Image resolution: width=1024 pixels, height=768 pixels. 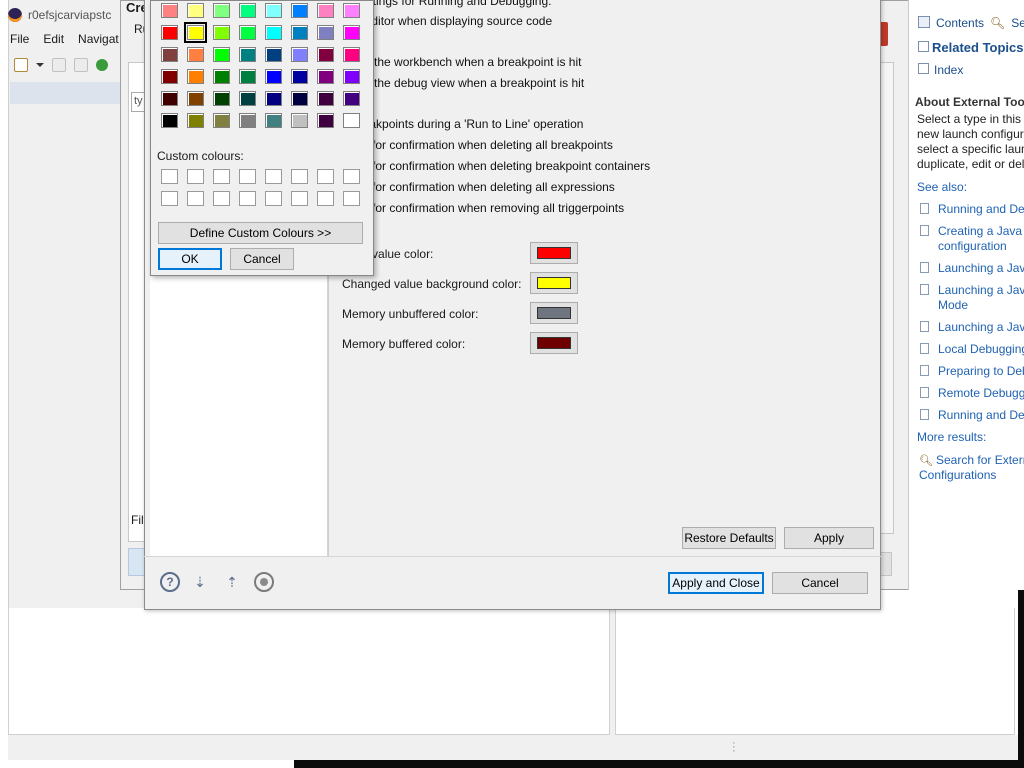 What do you see at coordinates (554, 343) in the screenshot?
I see `memory-buffered-color-button` at bounding box center [554, 343].